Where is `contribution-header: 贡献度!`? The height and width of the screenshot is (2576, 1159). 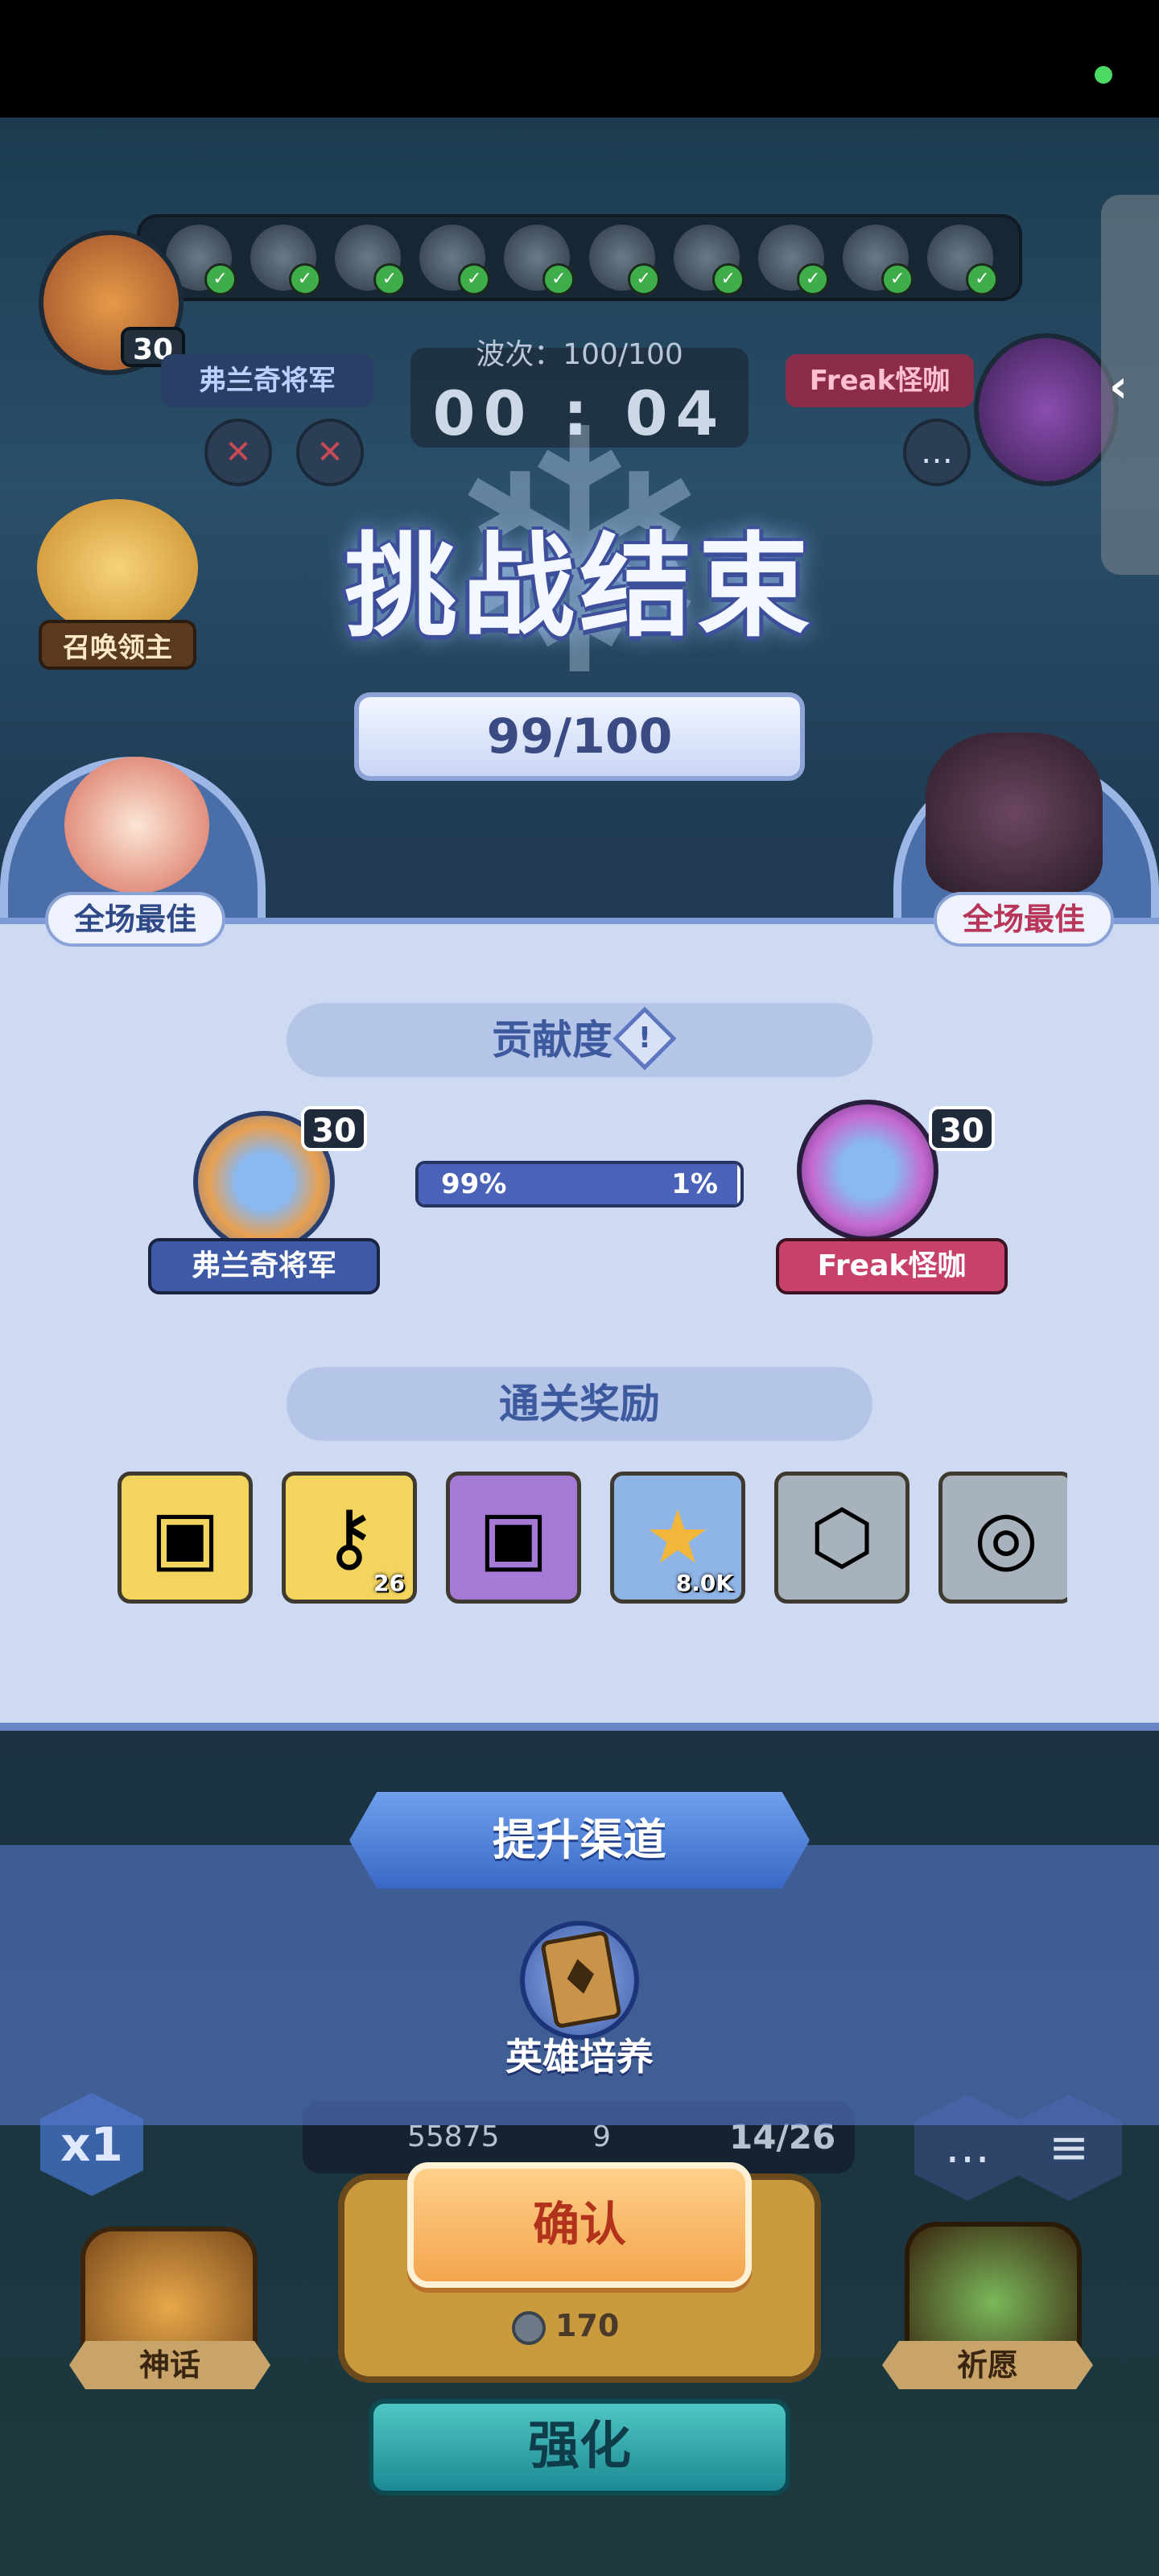 contribution-header: 贡献度! is located at coordinates (579, 1040).